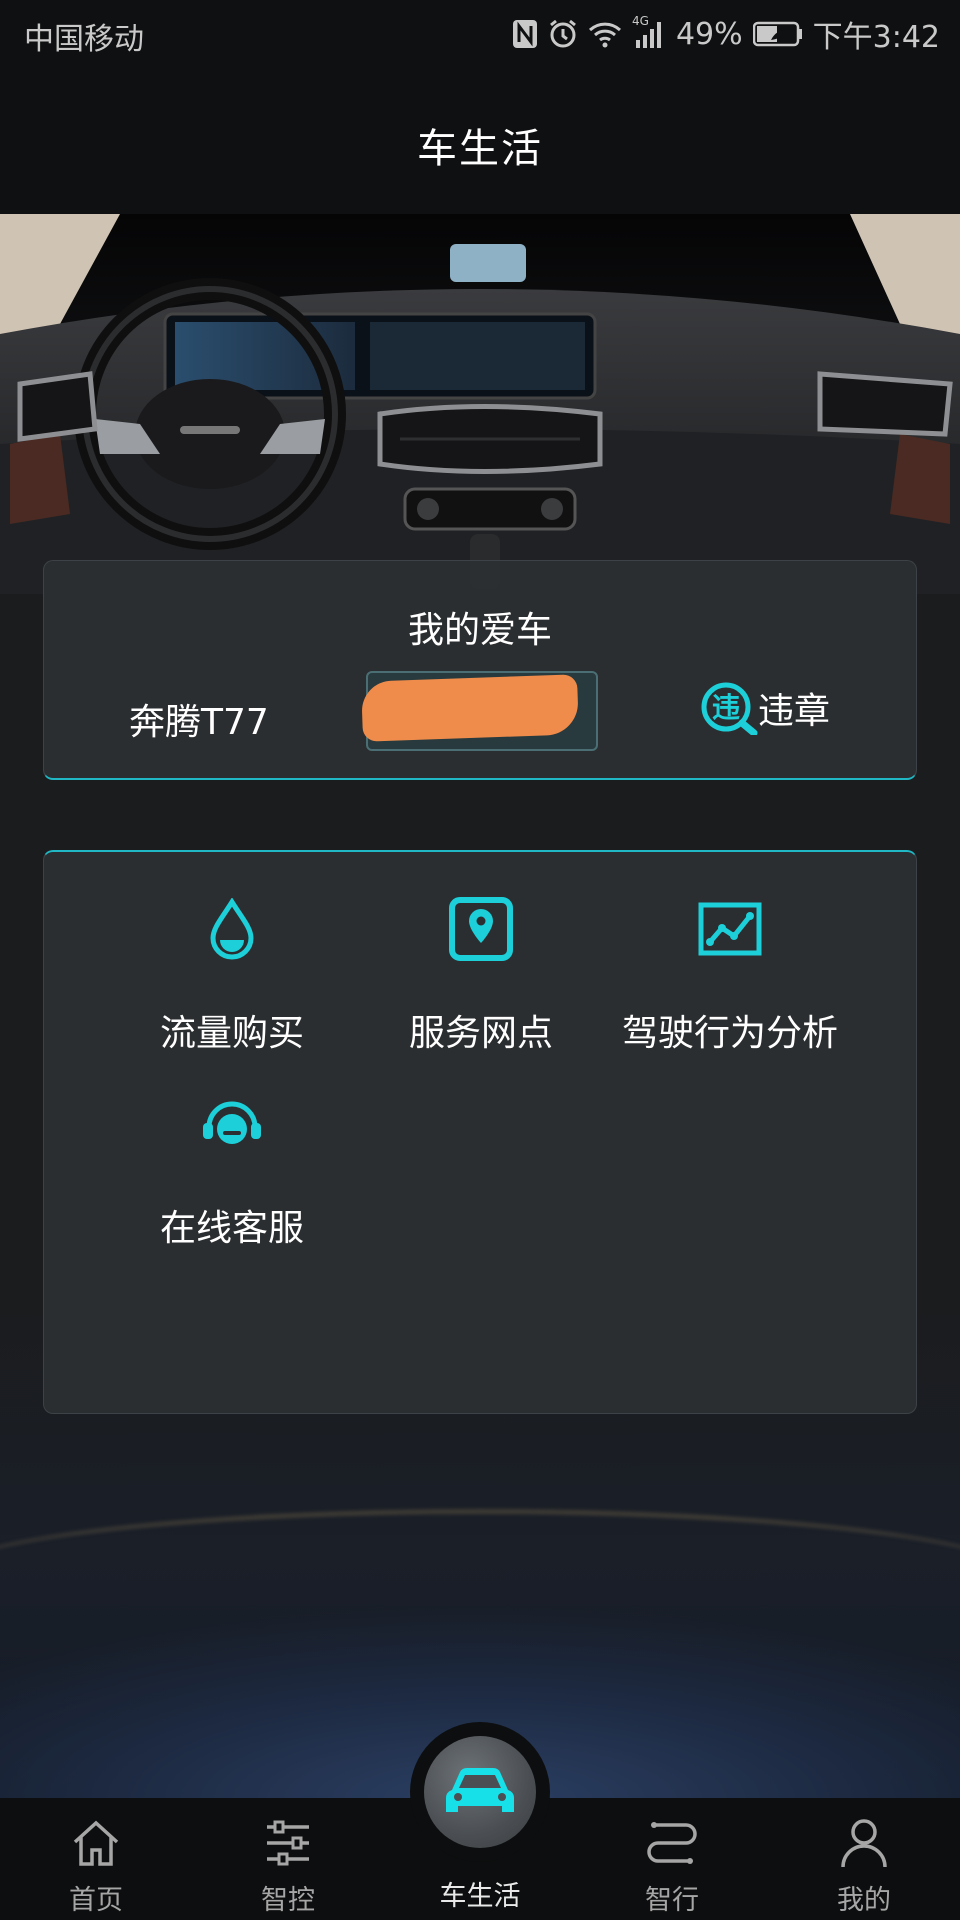 Image resolution: width=960 pixels, height=1920 pixels. Describe the element at coordinates (232, 1124) in the screenshot. I see `headset-icon` at that location.